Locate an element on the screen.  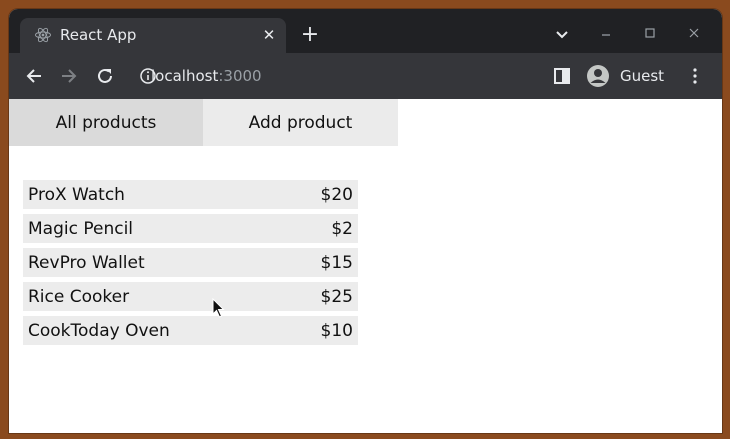
product-row: Rice Cooker $25 is located at coordinates (190, 296).